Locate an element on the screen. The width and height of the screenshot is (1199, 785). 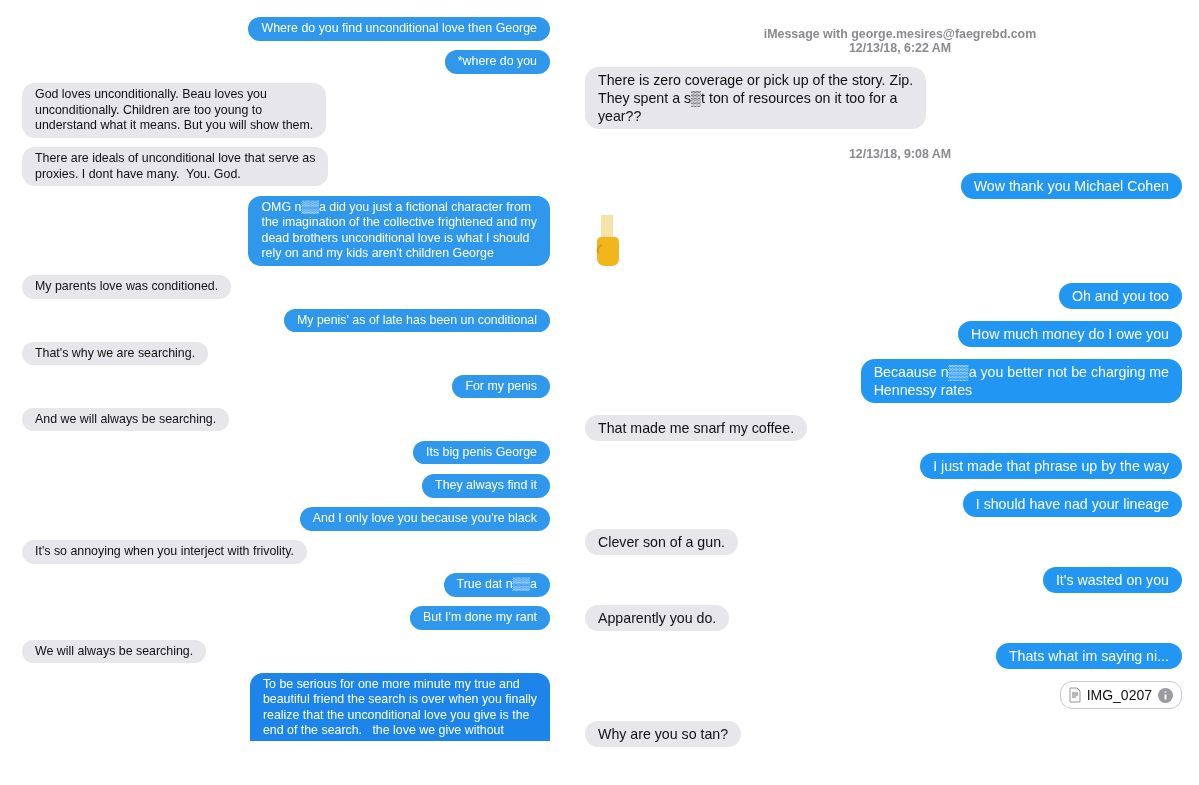
message-bubble: To be serious for one more minute my true and beautiful friend the search is over when you finally realize that the unconditional love you give is the end of the search. the love we give without is located at coordinates (399, 706).